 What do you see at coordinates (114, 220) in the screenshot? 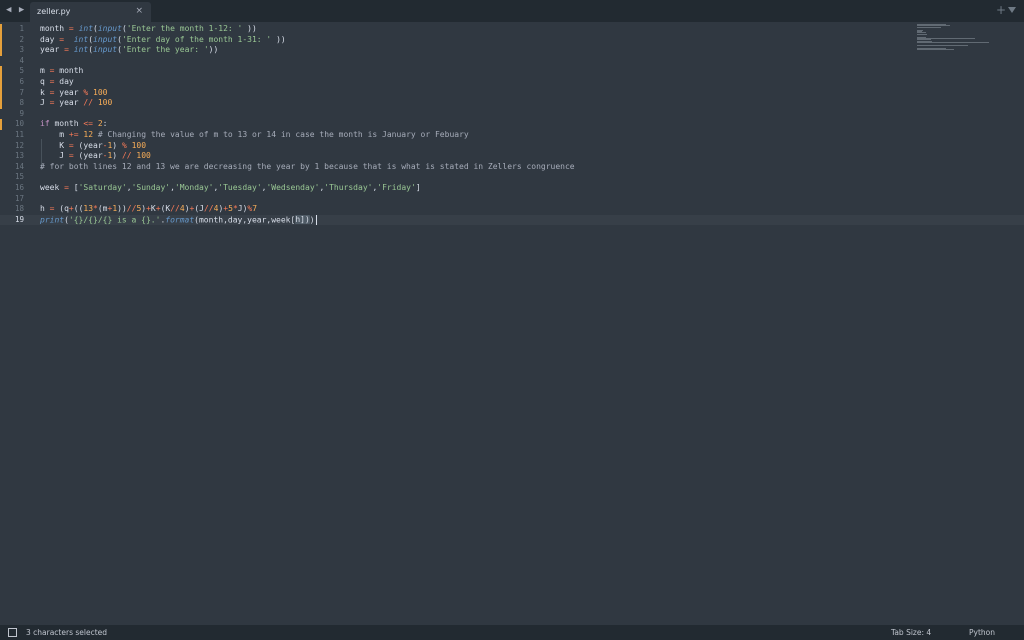
I see `code-token: '{}/{}/{} is a {}.'` at bounding box center [114, 220].